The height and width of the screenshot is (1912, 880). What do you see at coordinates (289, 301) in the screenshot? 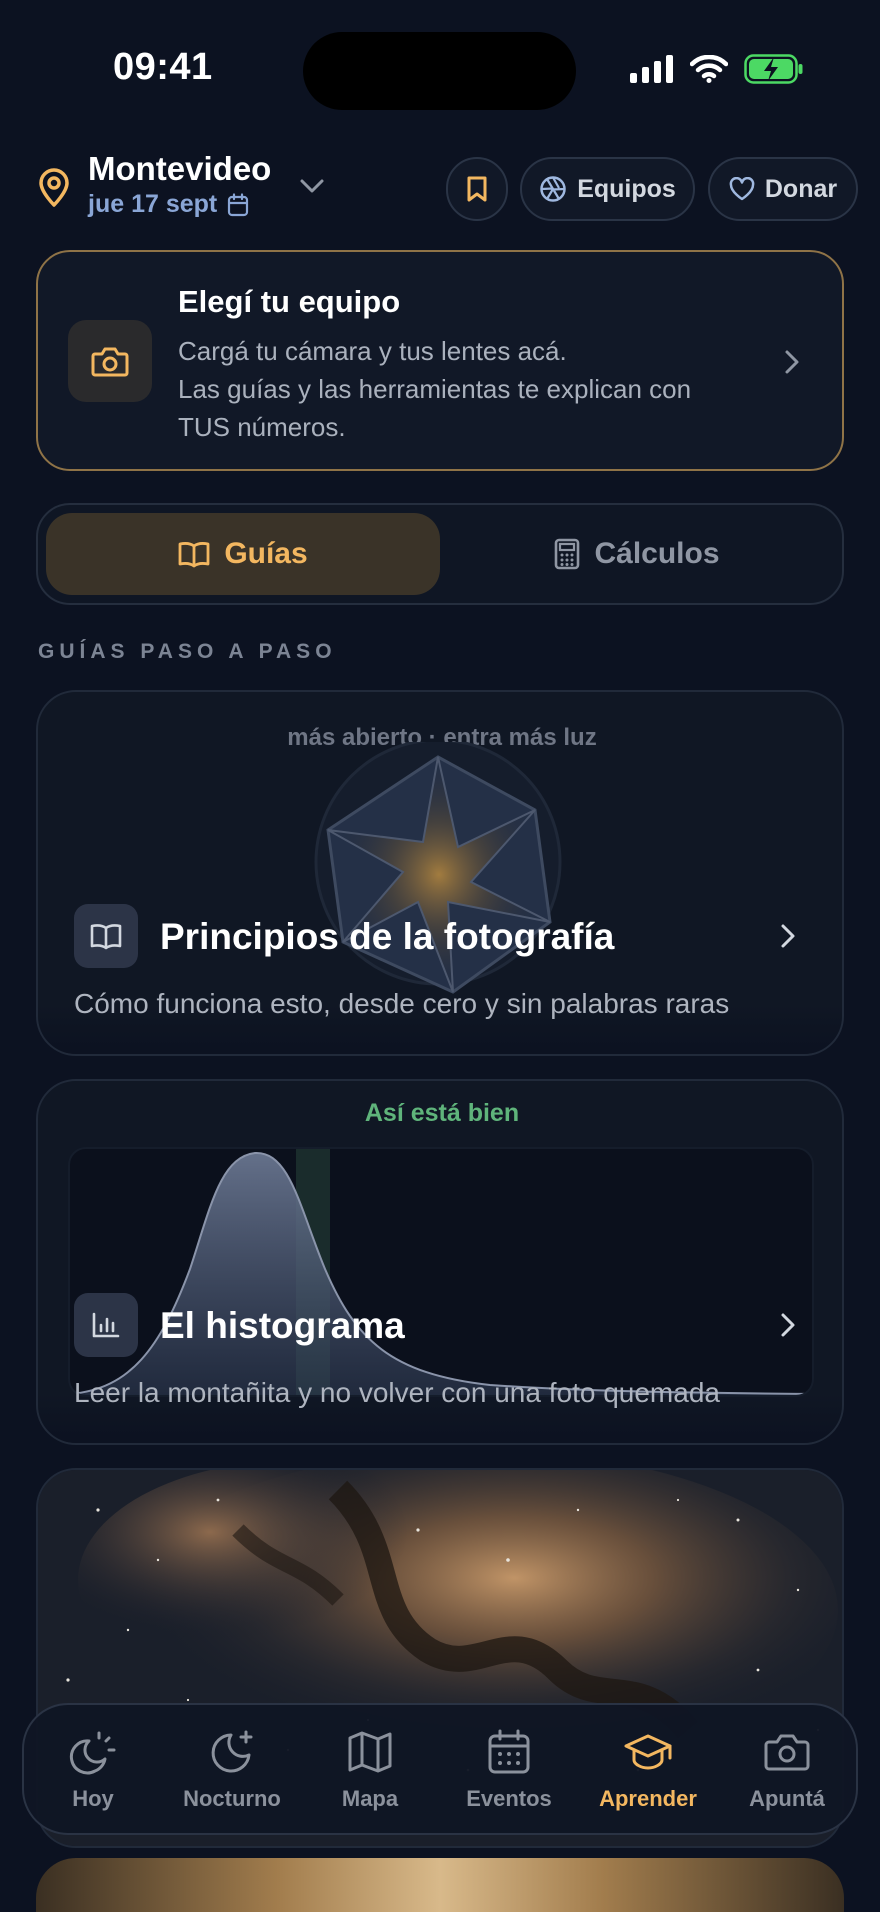
I see `choose-gear-title: Elegí tu equipo` at bounding box center [289, 301].